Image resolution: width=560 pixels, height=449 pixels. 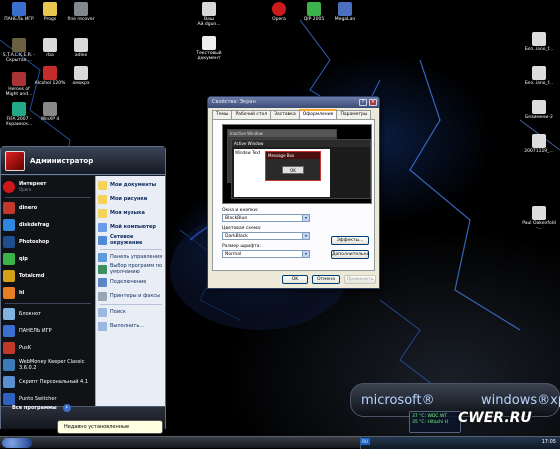 I want to click on folder-icon, so click(x=50, y=9).